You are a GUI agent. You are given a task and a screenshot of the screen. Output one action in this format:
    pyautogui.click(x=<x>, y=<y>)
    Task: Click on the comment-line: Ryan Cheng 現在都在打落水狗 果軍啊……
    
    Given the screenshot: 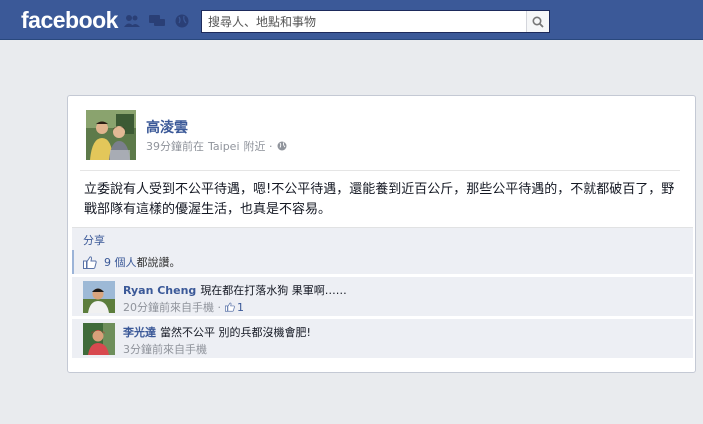 What is the action you would take?
    pyautogui.click(x=235, y=290)
    